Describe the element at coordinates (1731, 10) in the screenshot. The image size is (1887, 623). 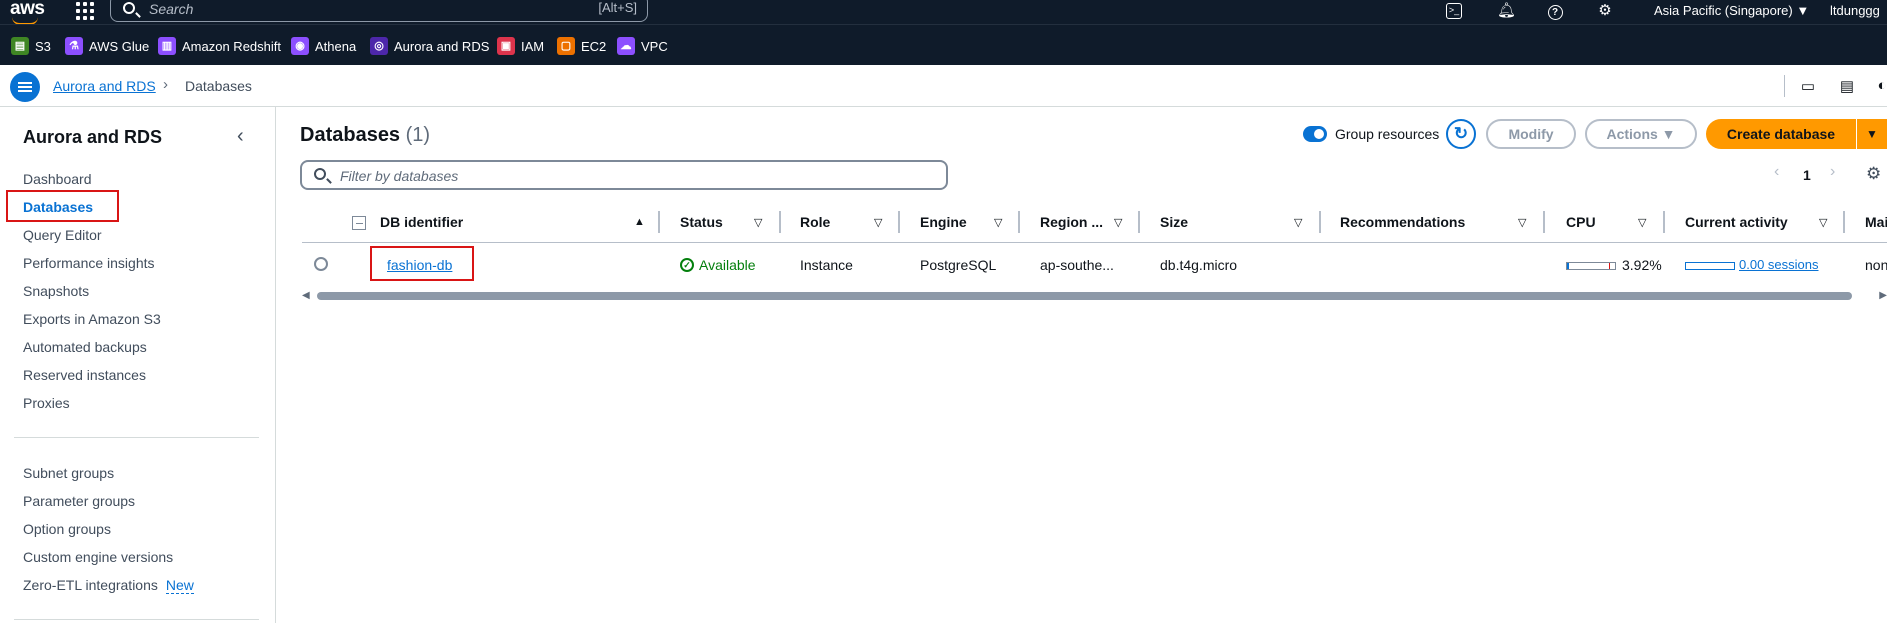
I see `region-selector: Asia Pacific (Singapore) ▼` at that location.